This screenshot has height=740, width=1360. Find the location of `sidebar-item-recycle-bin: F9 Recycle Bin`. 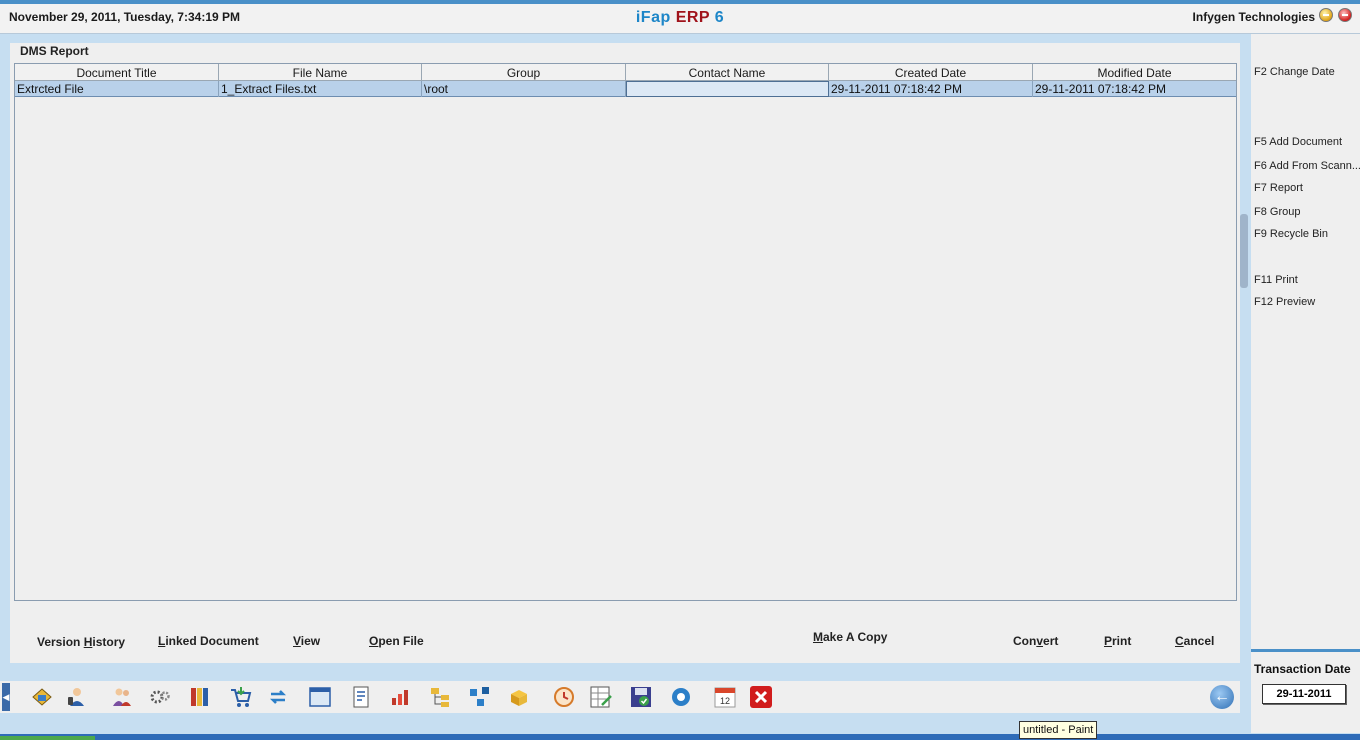

sidebar-item-recycle-bin: F9 Recycle Bin is located at coordinates (1291, 234).